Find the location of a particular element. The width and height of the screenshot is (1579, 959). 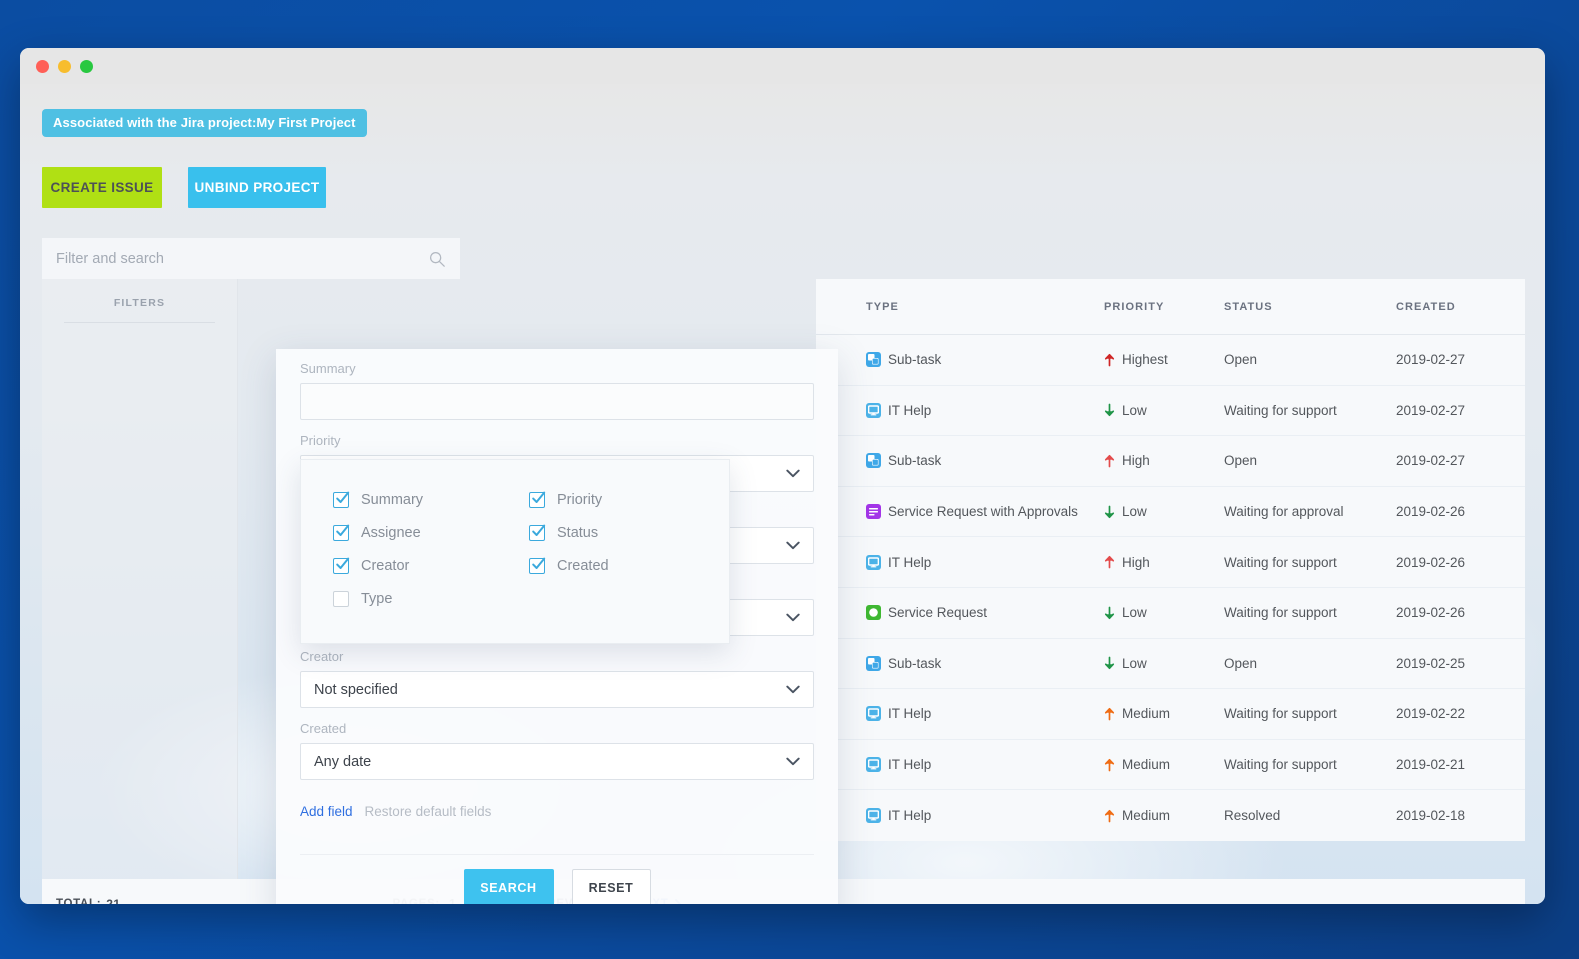

checkbox-type is located at coordinates (341, 599).